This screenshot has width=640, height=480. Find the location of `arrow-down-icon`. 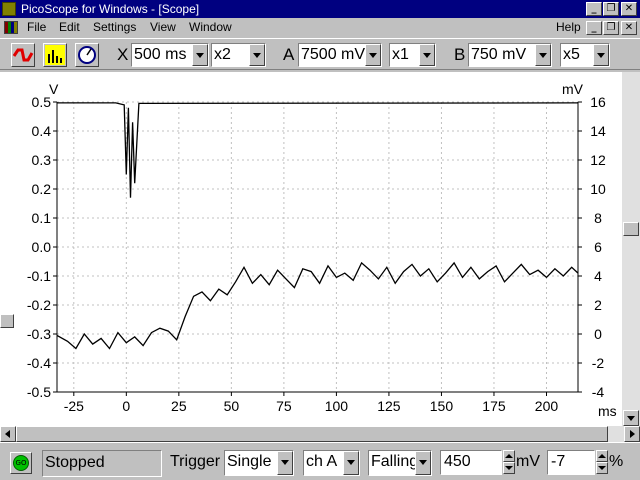

arrow-down-icon is located at coordinates (631, 418).